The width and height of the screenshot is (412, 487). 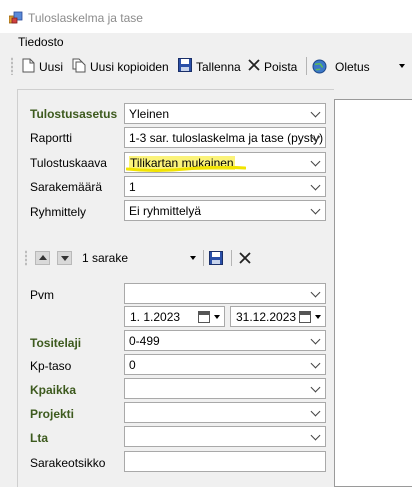 I want to click on menu-file: Tiedosto, so click(x=41, y=42).